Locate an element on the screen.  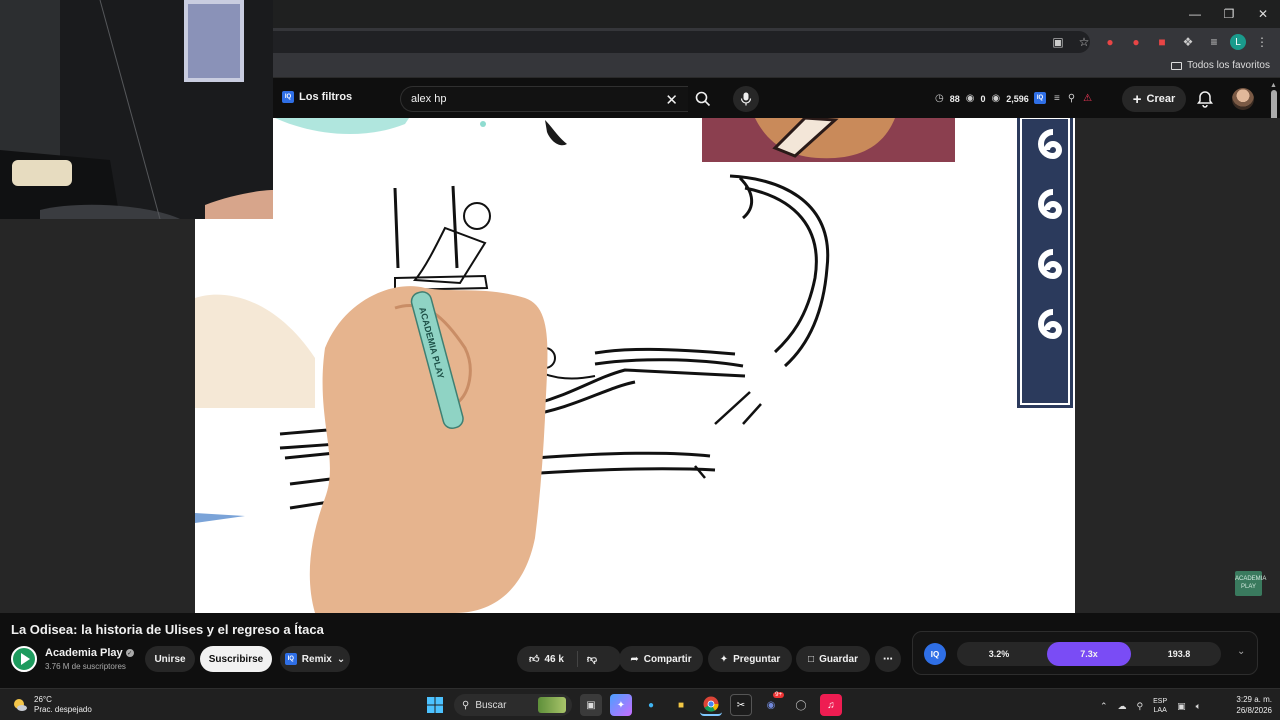
minimize-icon: — is located at coordinates (1195, 14).